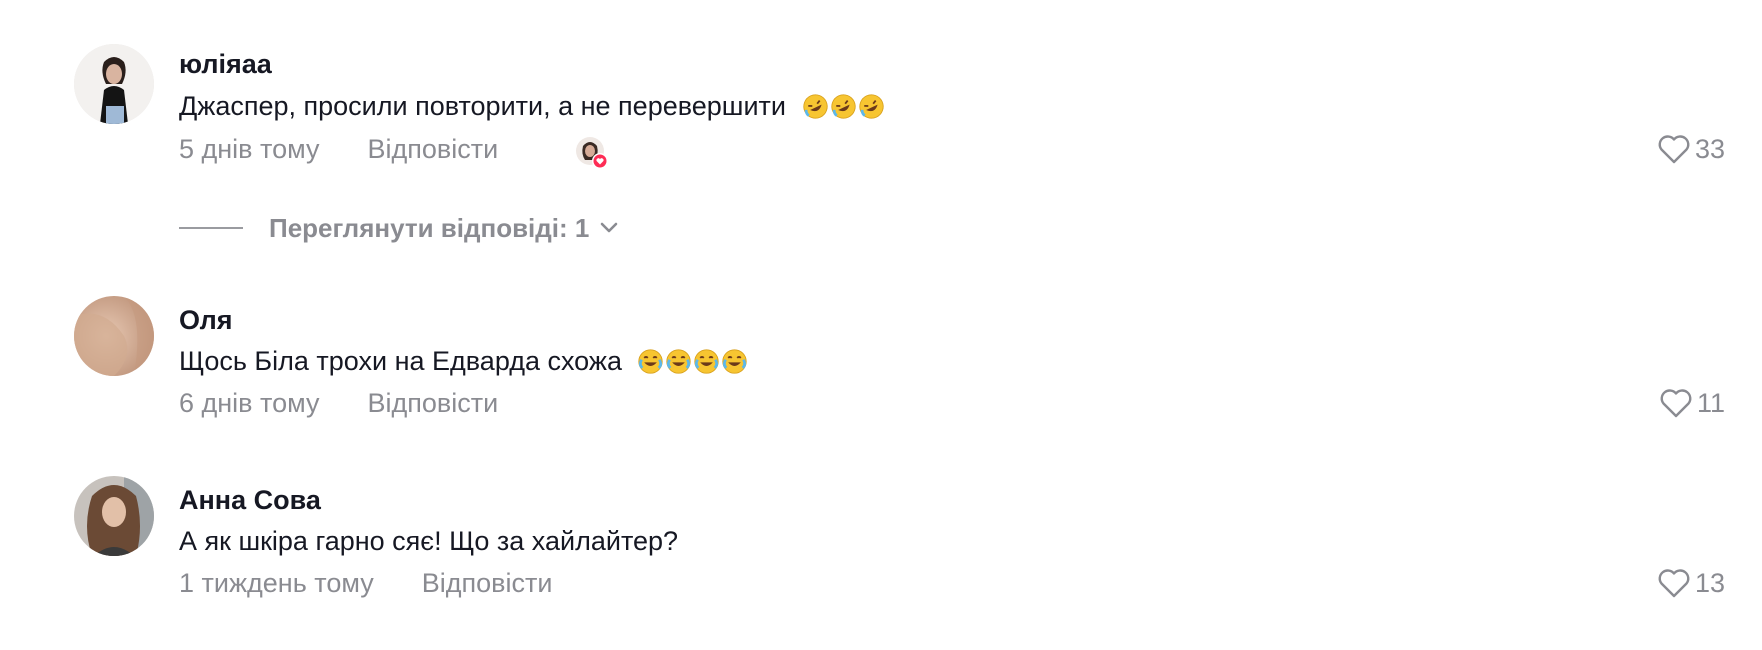 This screenshot has height=650, width=1762. What do you see at coordinates (249, 149) in the screenshot?
I see `comment-time: 5 днів тому` at bounding box center [249, 149].